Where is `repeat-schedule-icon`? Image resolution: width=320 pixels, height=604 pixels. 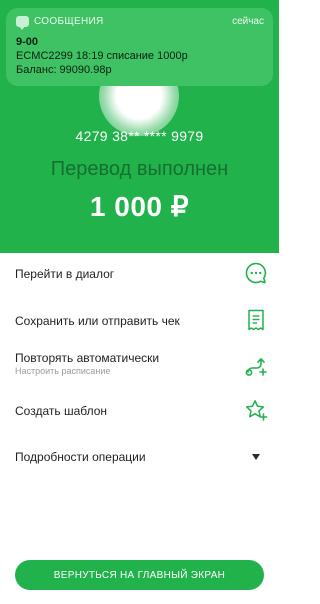
repeat-schedule-icon is located at coordinates (256, 366).